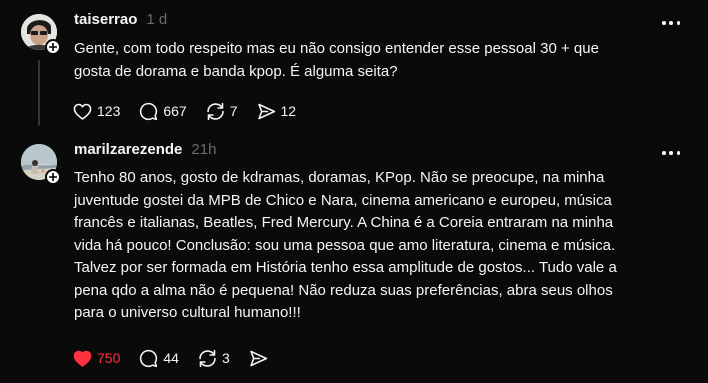  What do you see at coordinates (109, 111) in the screenshot?
I see `like-count: 123` at bounding box center [109, 111].